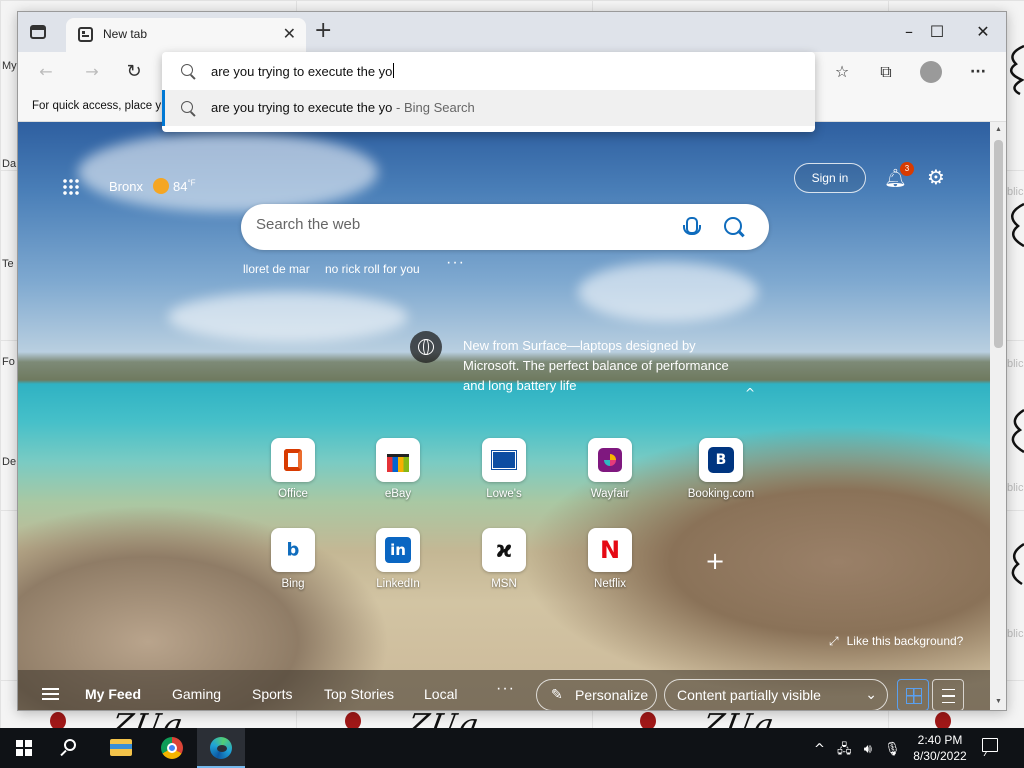 The height and width of the screenshot is (768, 1024). Describe the element at coordinates (152, 186) in the screenshot. I see `weather-widget: Bronx 84°F` at that location.